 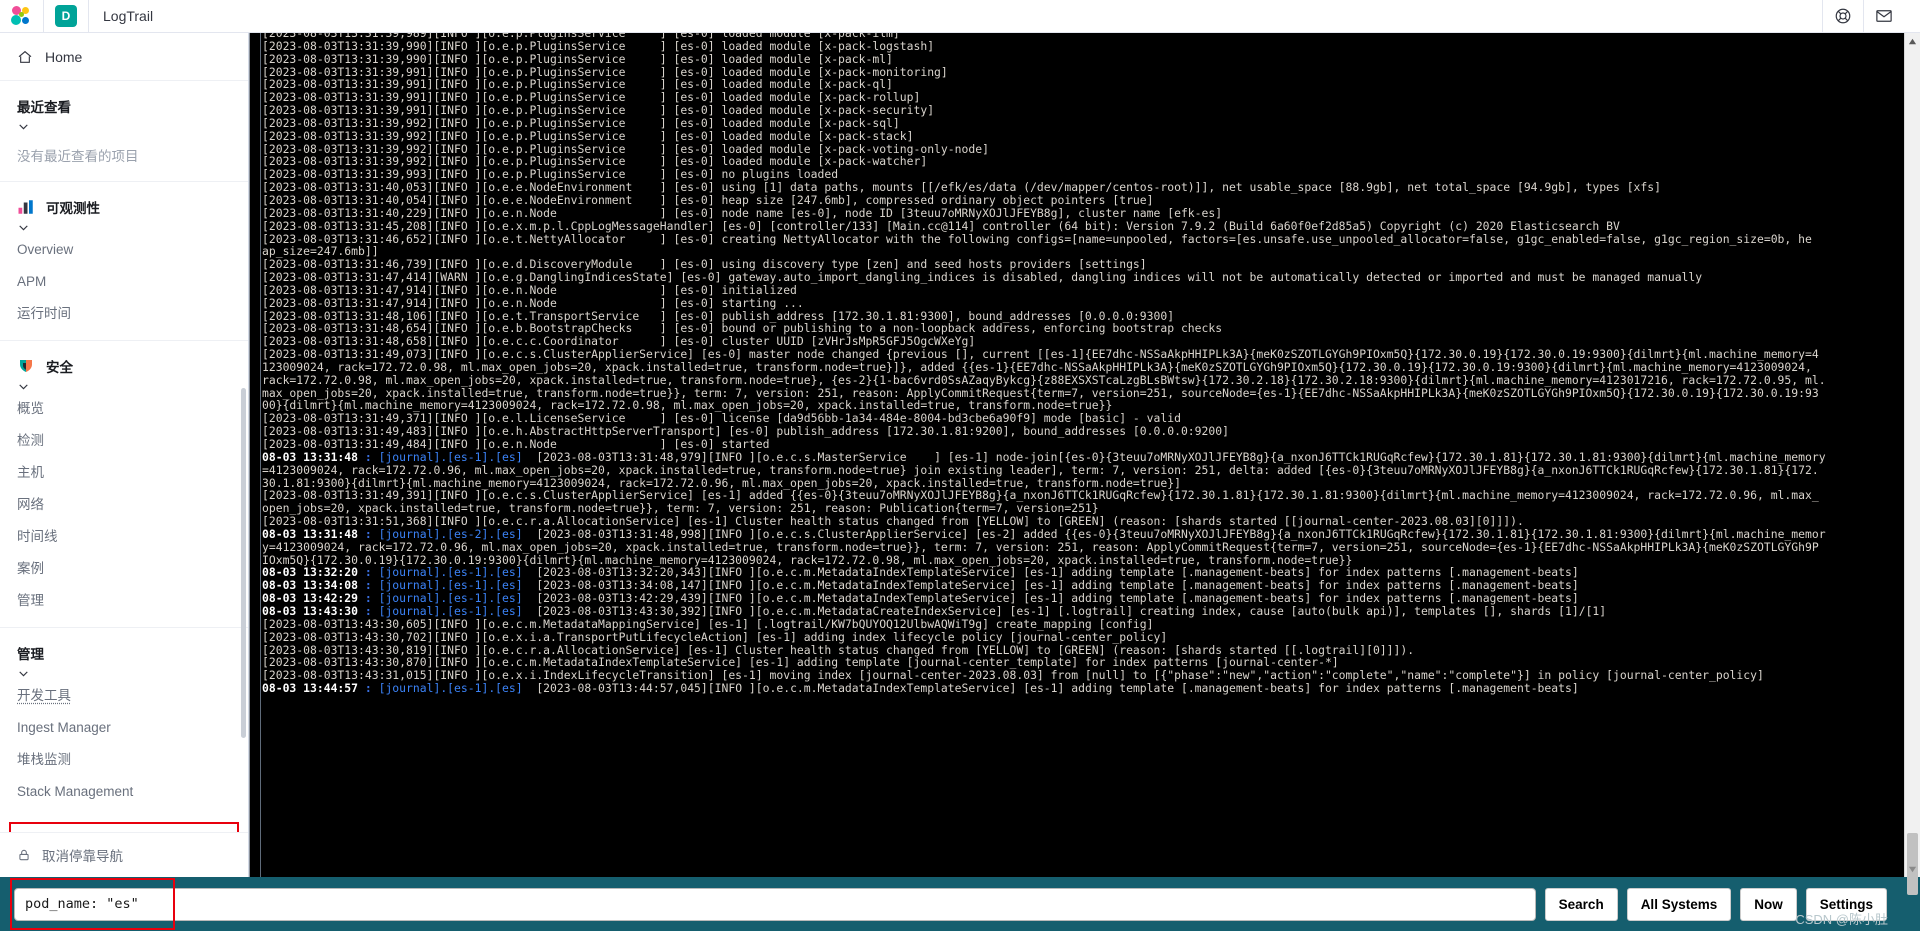 I want to click on top-header-bar: D LogTrail, so click(x=960, y=16).